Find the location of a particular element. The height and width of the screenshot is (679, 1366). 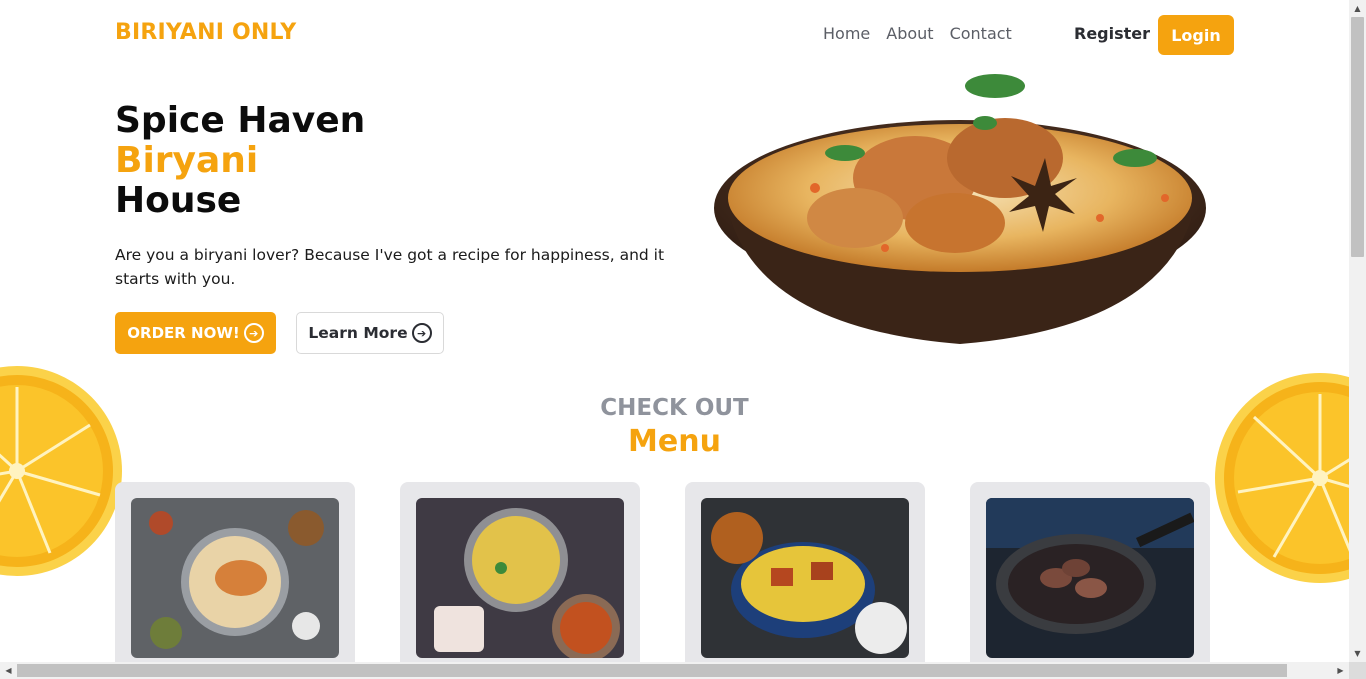

horizontal-scrollbar: ◀ ▶ is located at coordinates (674, 670).